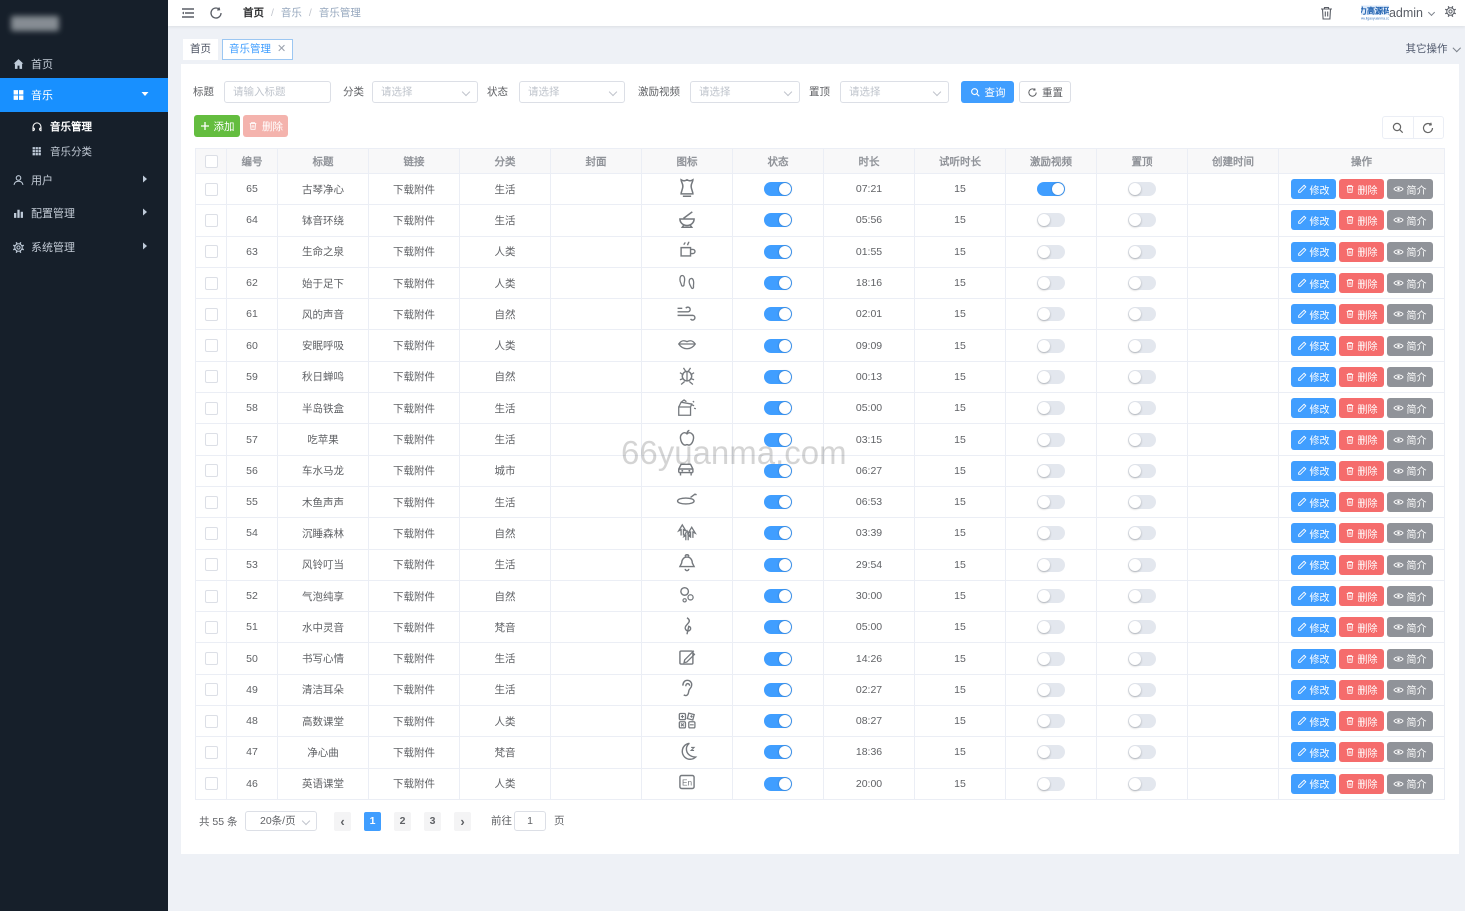 The image size is (1465, 911). What do you see at coordinates (1375, 10) in the screenshot?
I see `svg-text: 力高源码` at bounding box center [1375, 10].